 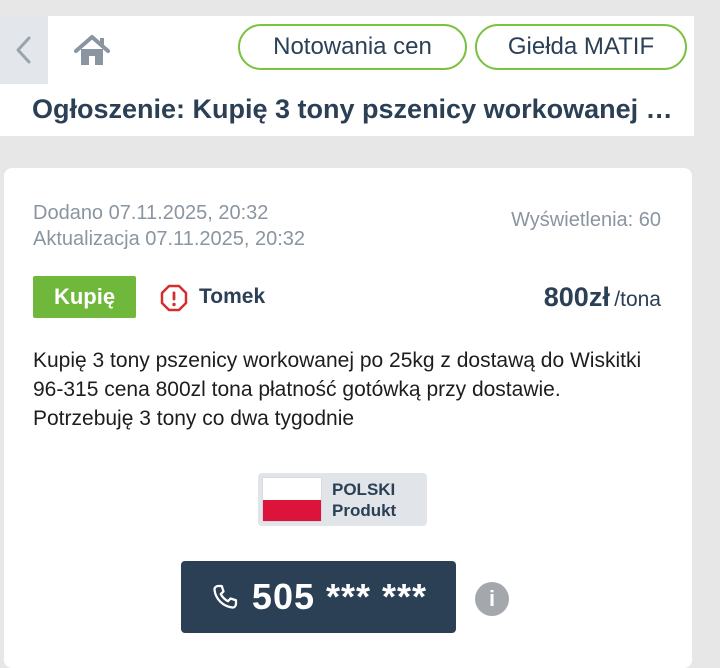 I want to click on badge-line-2: Produkt, so click(x=364, y=510).